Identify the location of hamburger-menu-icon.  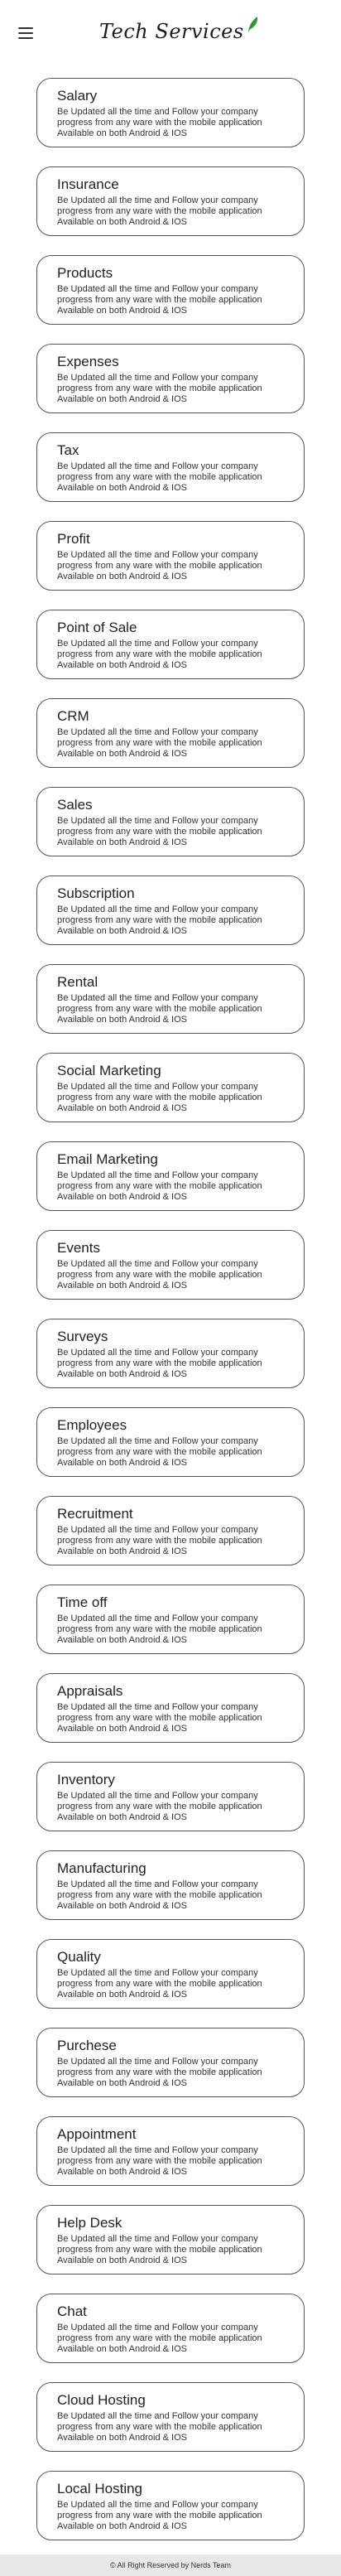
(25, 33).